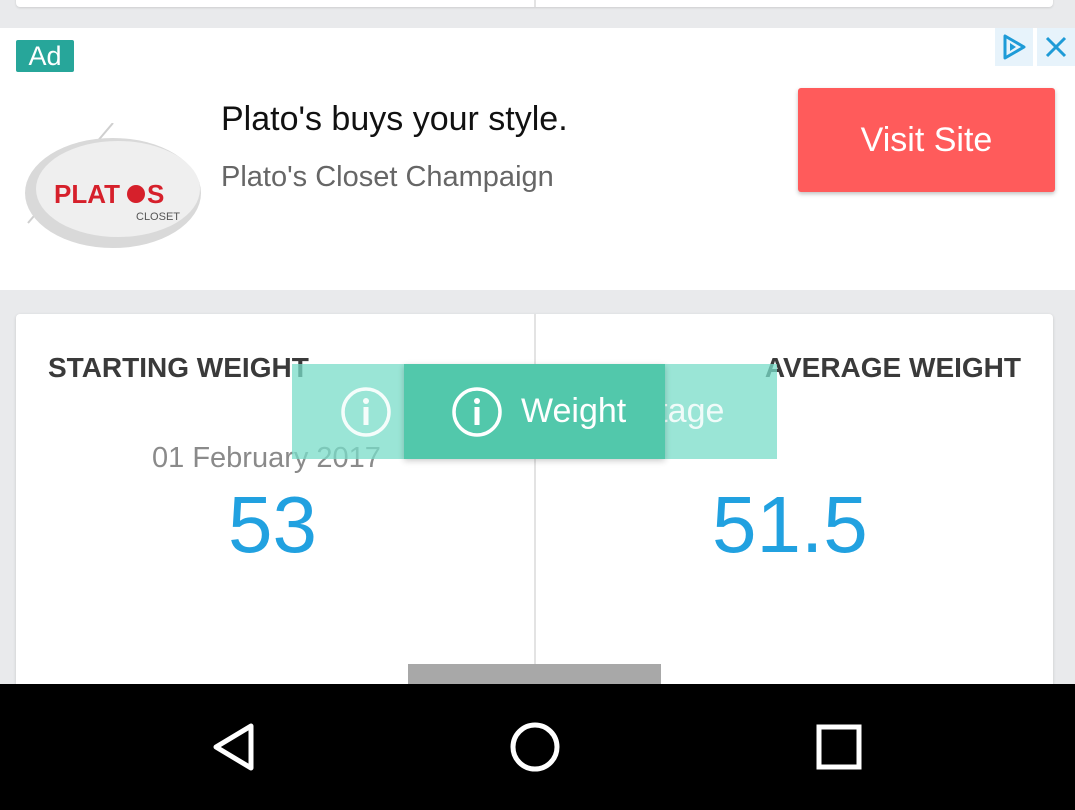  I want to click on visit-site-button: Visit Site, so click(926, 140).